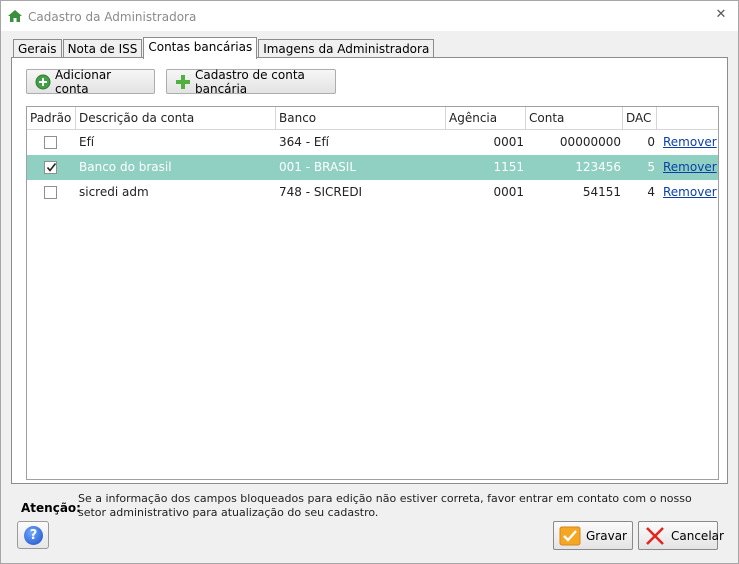  I want to click on account-dac: 0, so click(651, 142).